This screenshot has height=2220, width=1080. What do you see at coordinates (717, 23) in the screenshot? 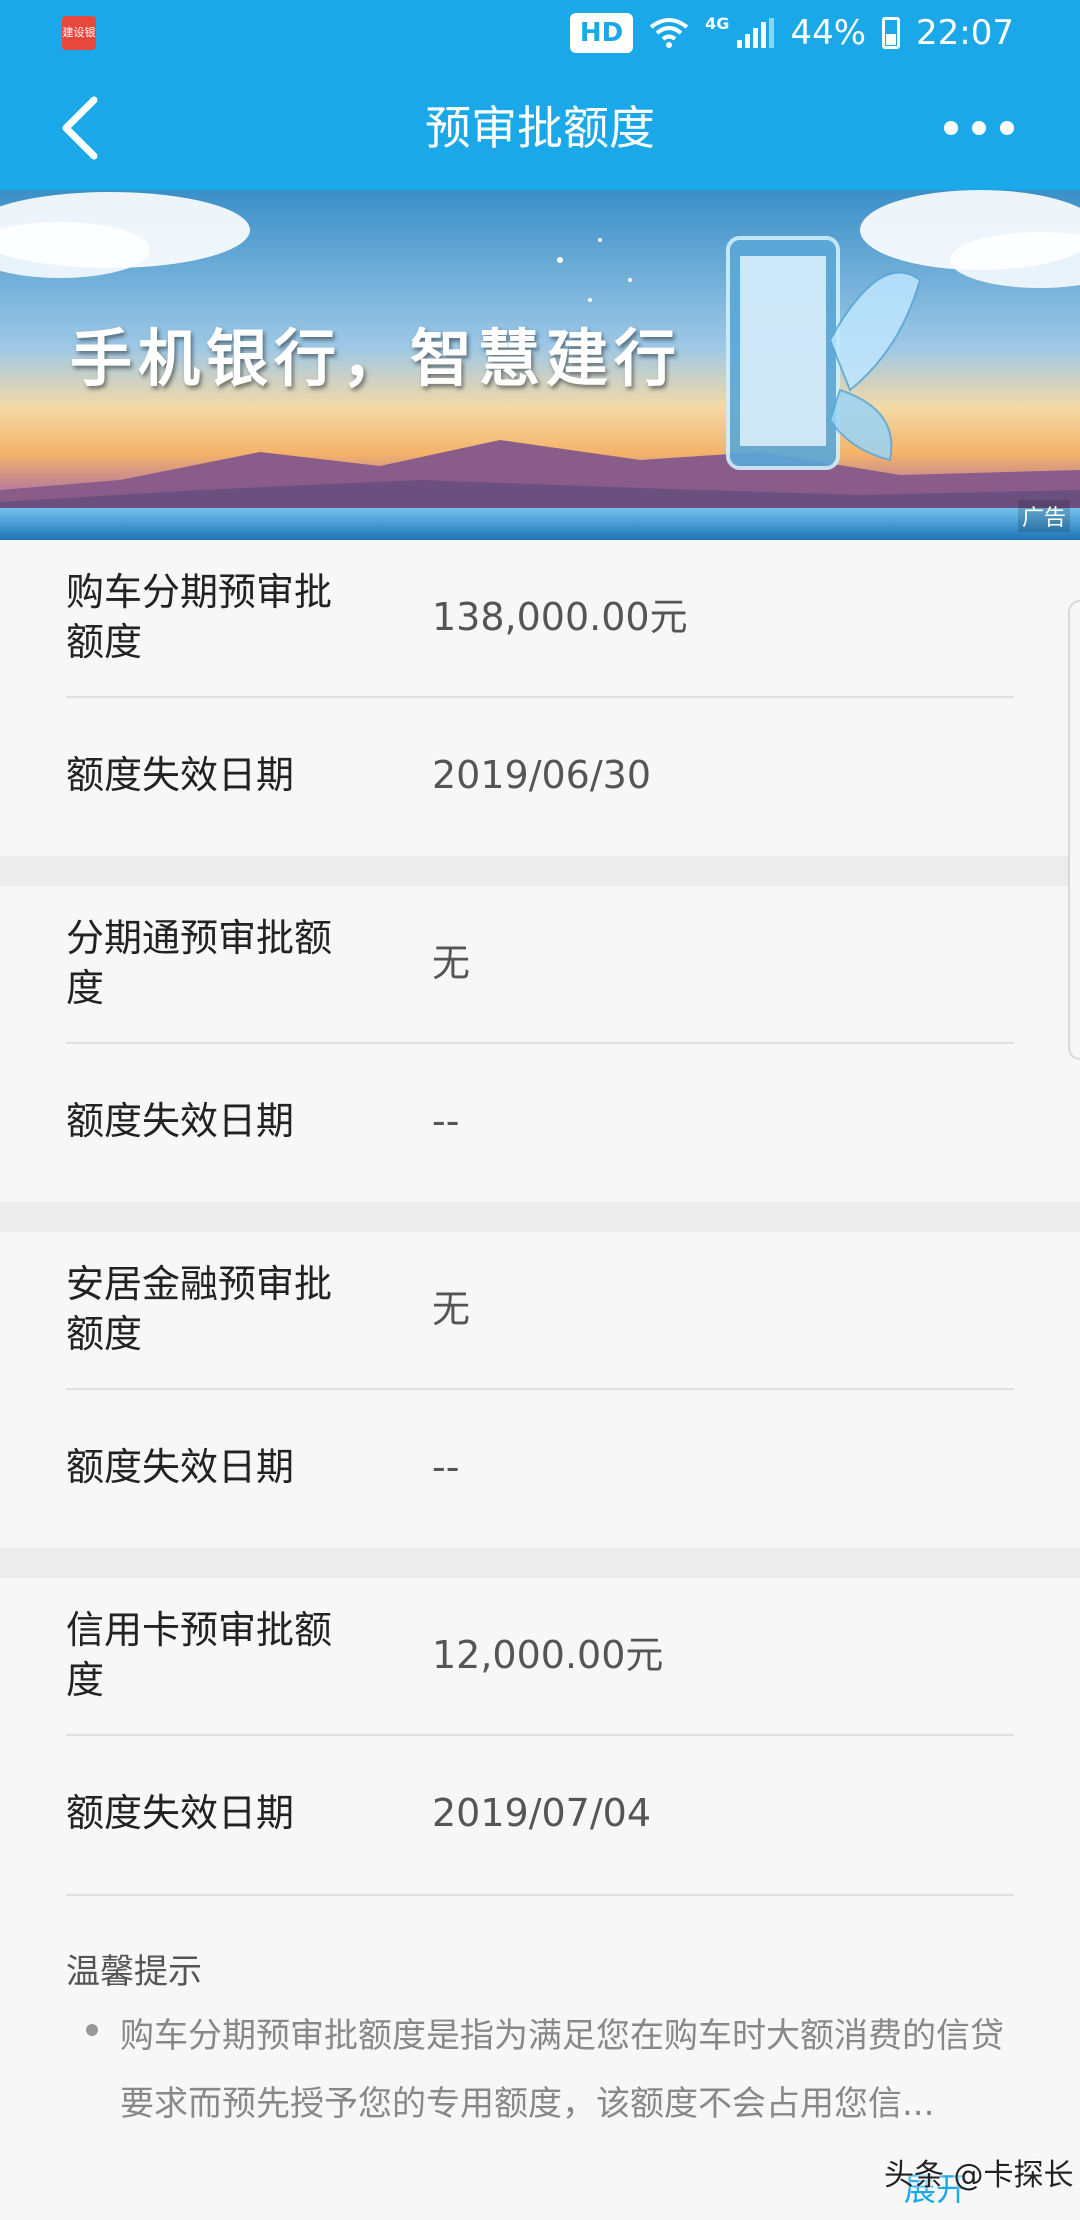
I see `network-type: 4G` at bounding box center [717, 23].